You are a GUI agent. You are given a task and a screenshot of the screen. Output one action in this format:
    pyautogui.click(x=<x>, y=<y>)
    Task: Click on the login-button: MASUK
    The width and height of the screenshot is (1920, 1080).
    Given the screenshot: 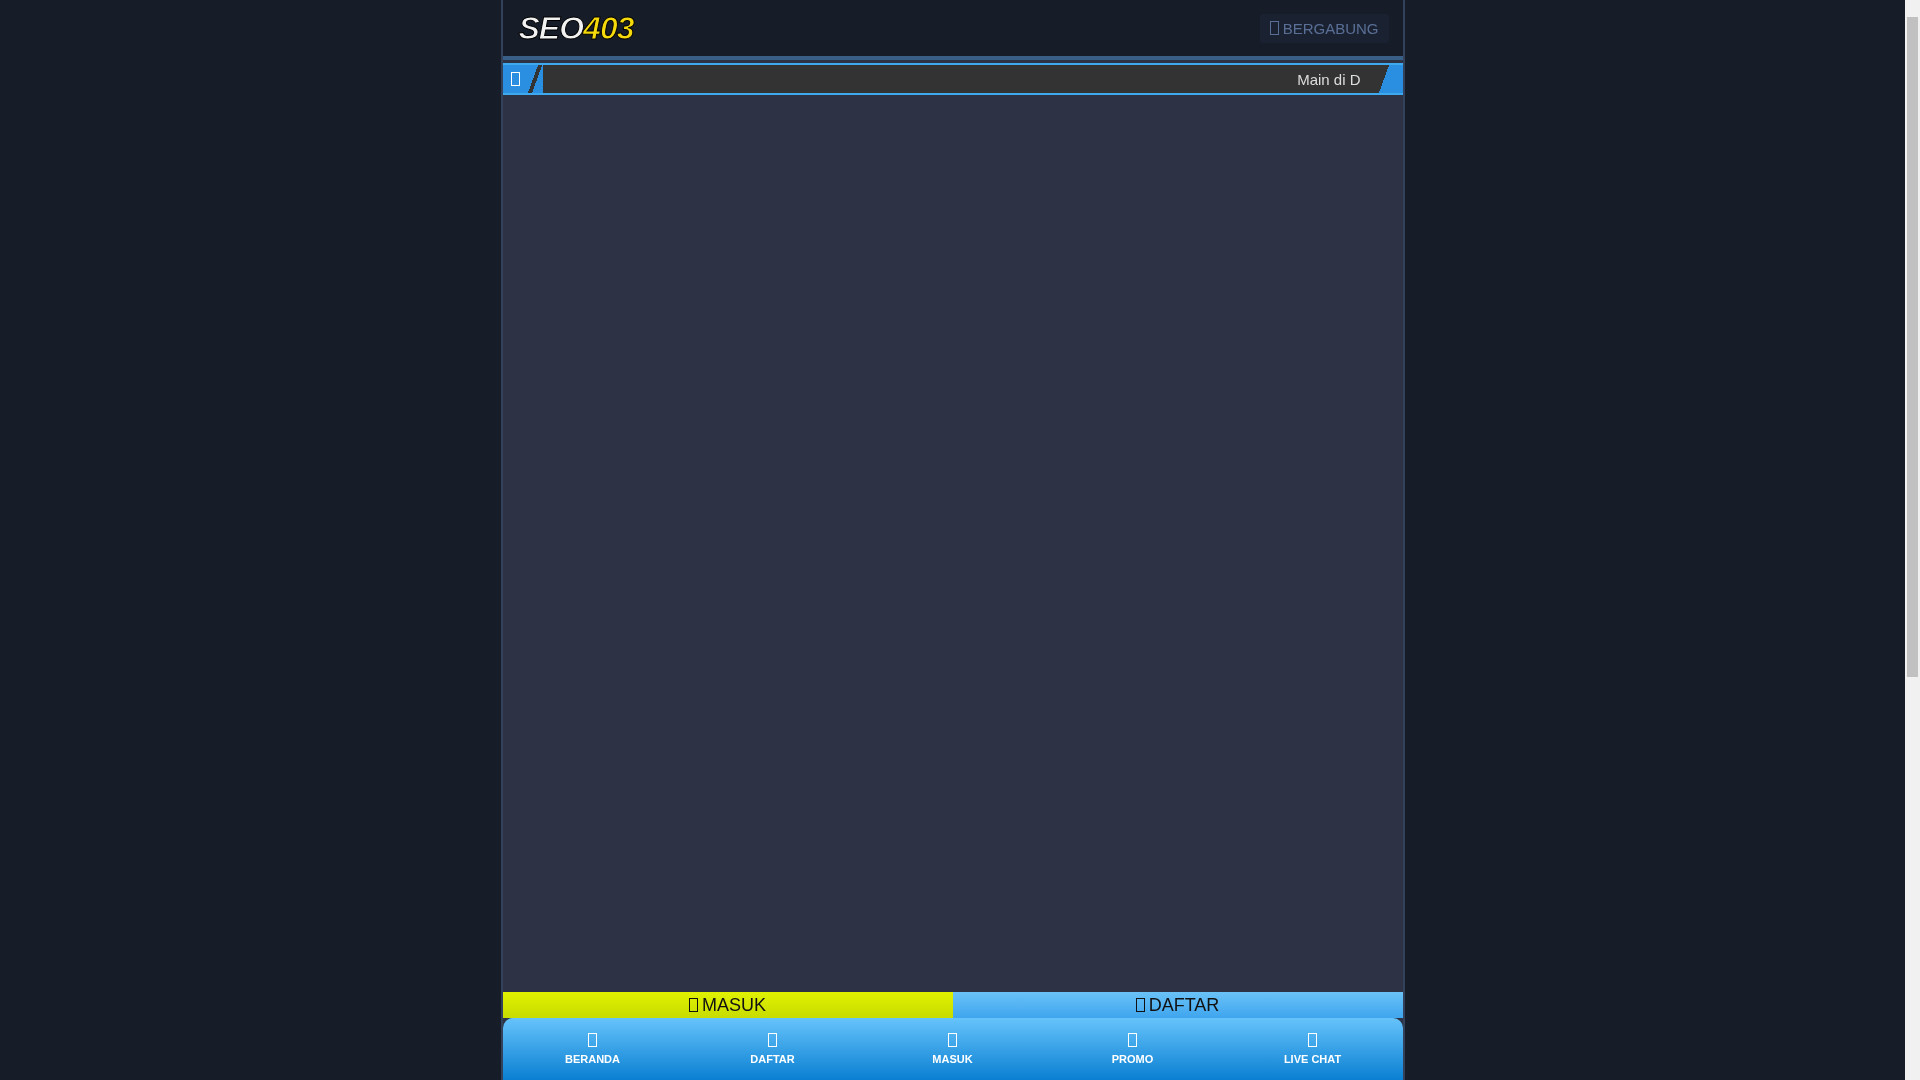 What is the action you would take?
    pyautogui.click(x=727, y=1005)
    